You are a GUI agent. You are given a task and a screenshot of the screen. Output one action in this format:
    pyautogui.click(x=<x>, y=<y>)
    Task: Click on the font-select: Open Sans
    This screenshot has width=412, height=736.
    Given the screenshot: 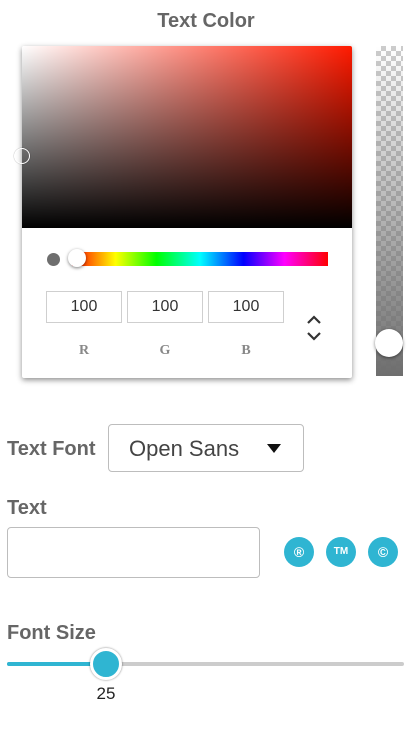 What is the action you would take?
    pyautogui.click(x=206, y=448)
    